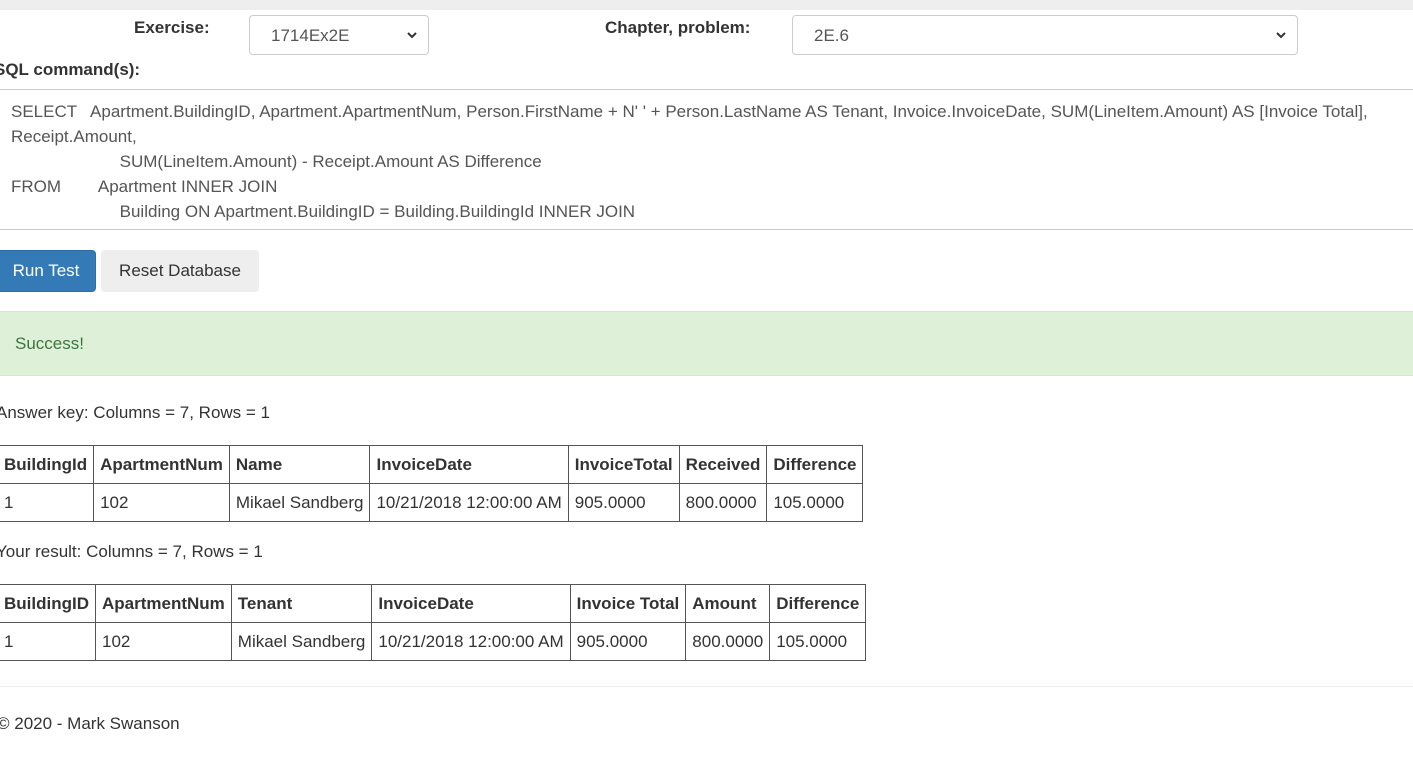  What do you see at coordinates (301, 603) in the screenshot?
I see `table-header-cell: Tenant` at bounding box center [301, 603].